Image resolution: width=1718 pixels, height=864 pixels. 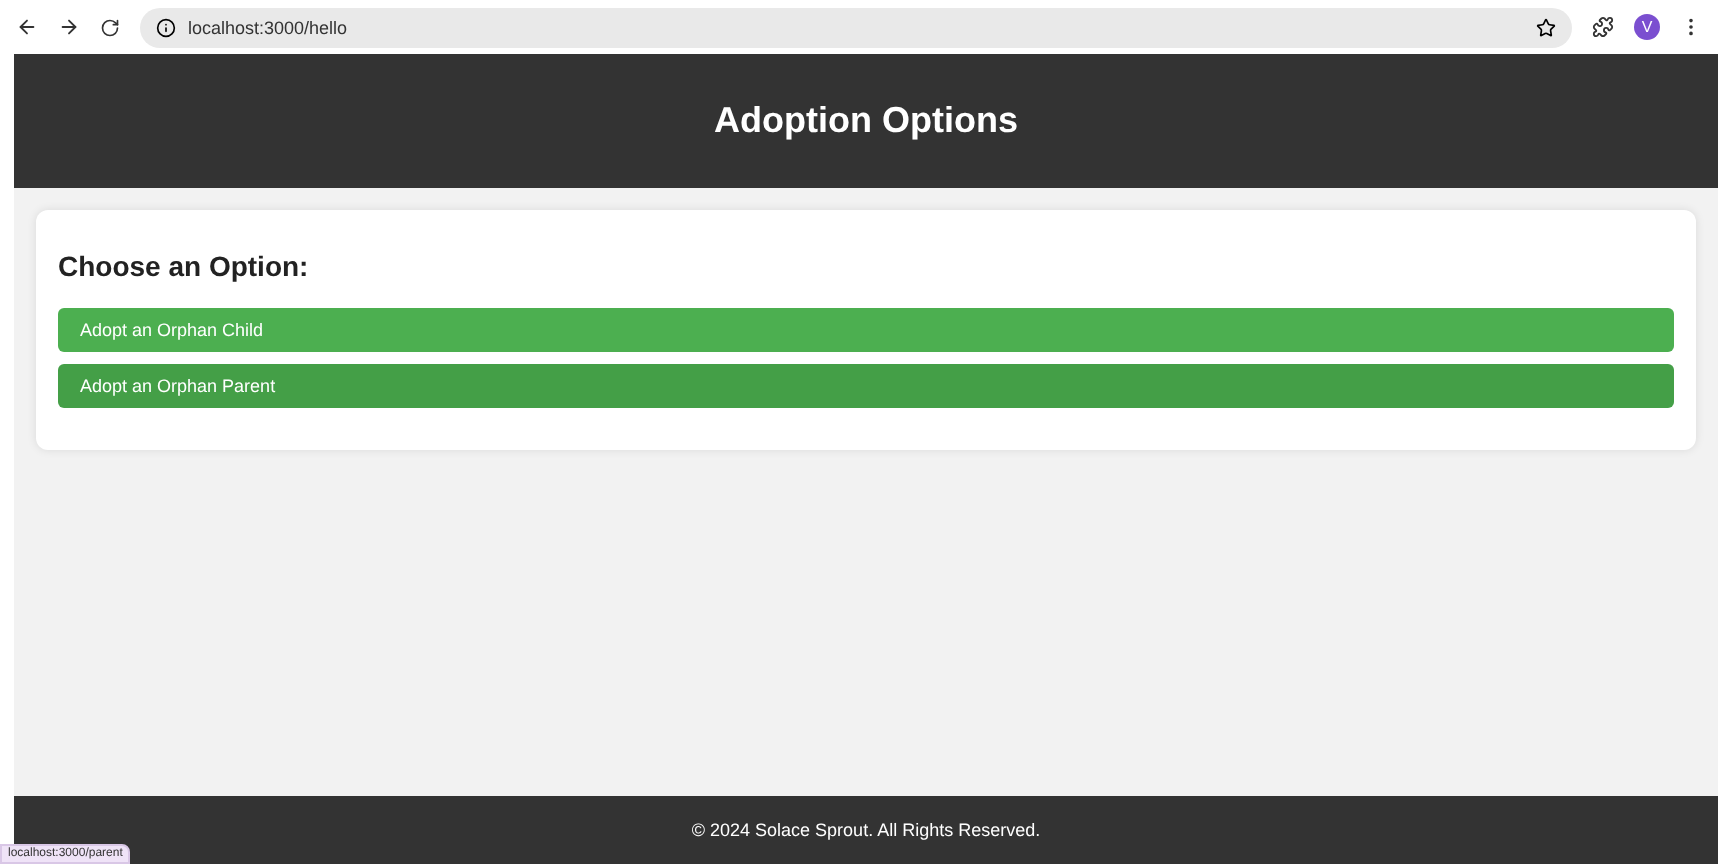 I want to click on puzzle-icon, so click(x=1603, y=27).